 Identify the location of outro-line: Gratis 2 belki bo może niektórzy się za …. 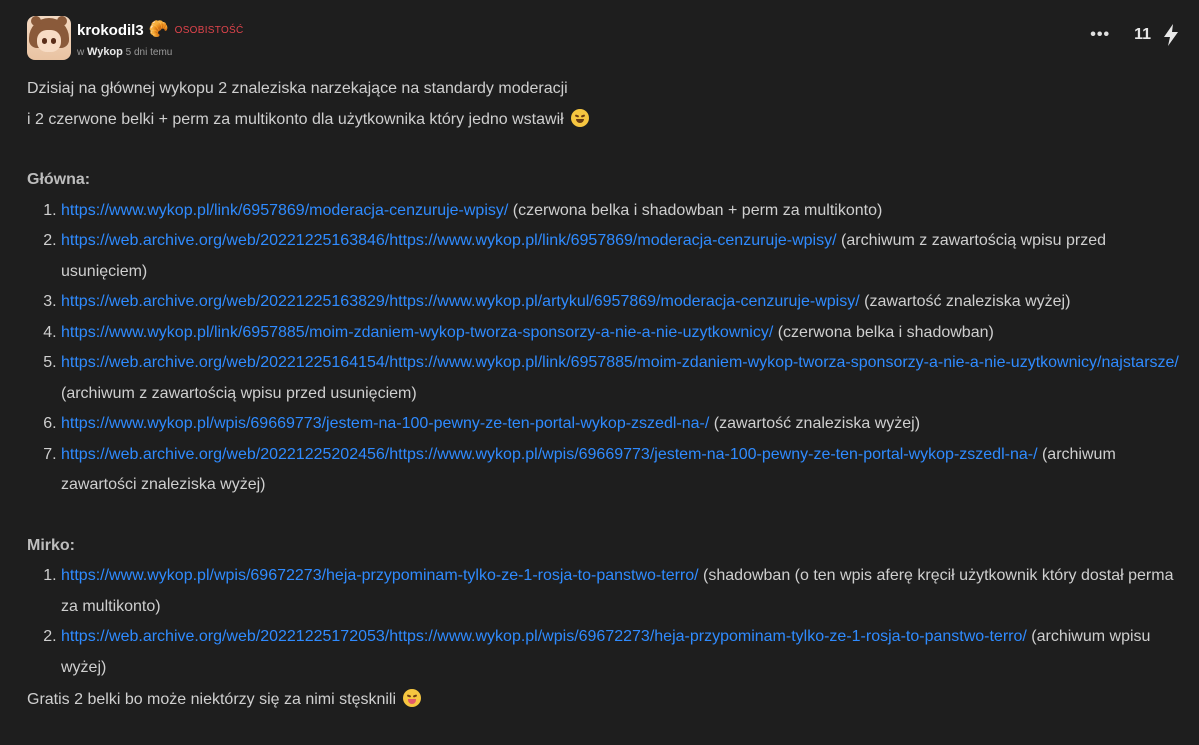
(603, 700).